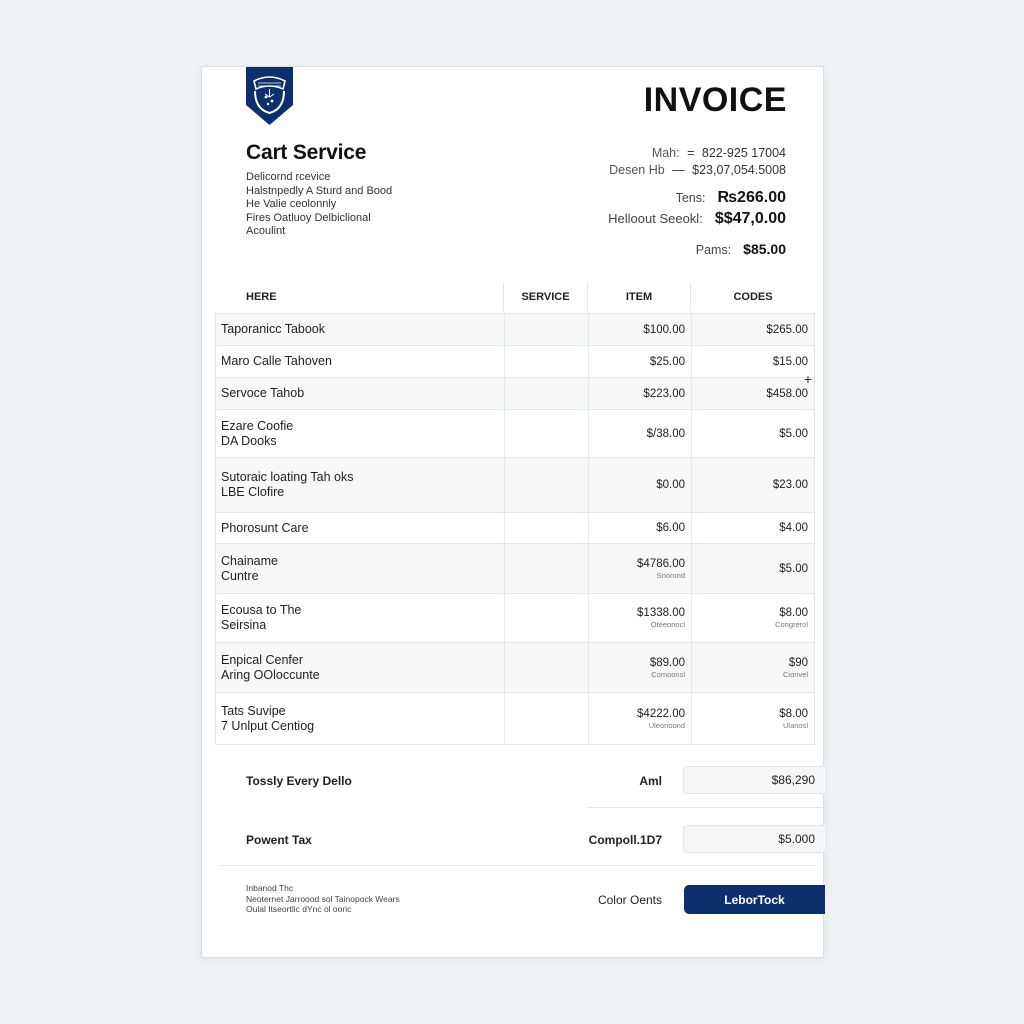  I want to click on cell-item-value: $4222.00, so click(661, 713).